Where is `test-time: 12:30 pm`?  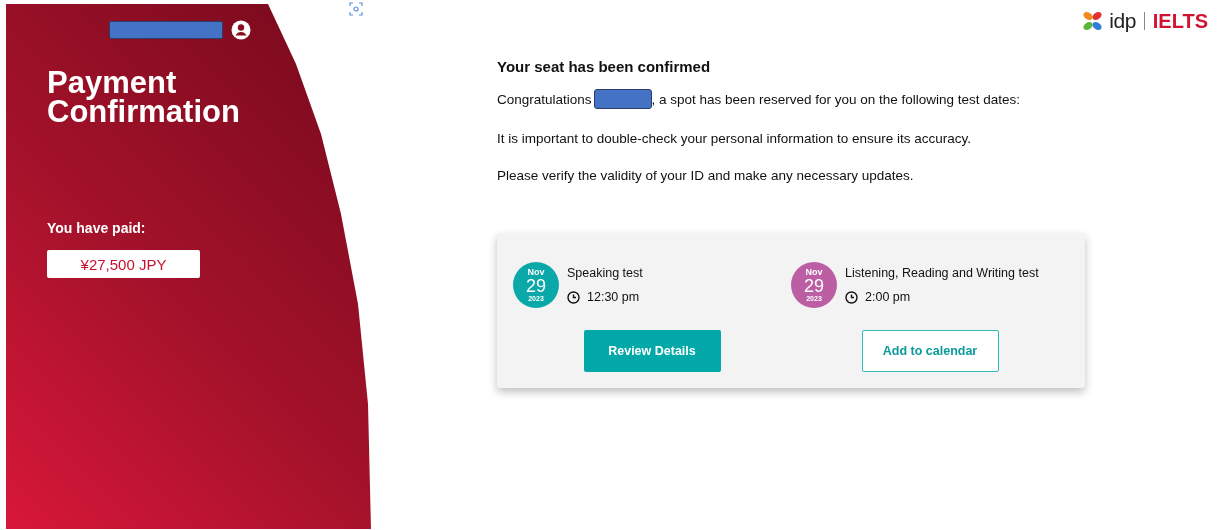
test-time: 12:30 pm is located at coordinates (613, 297).